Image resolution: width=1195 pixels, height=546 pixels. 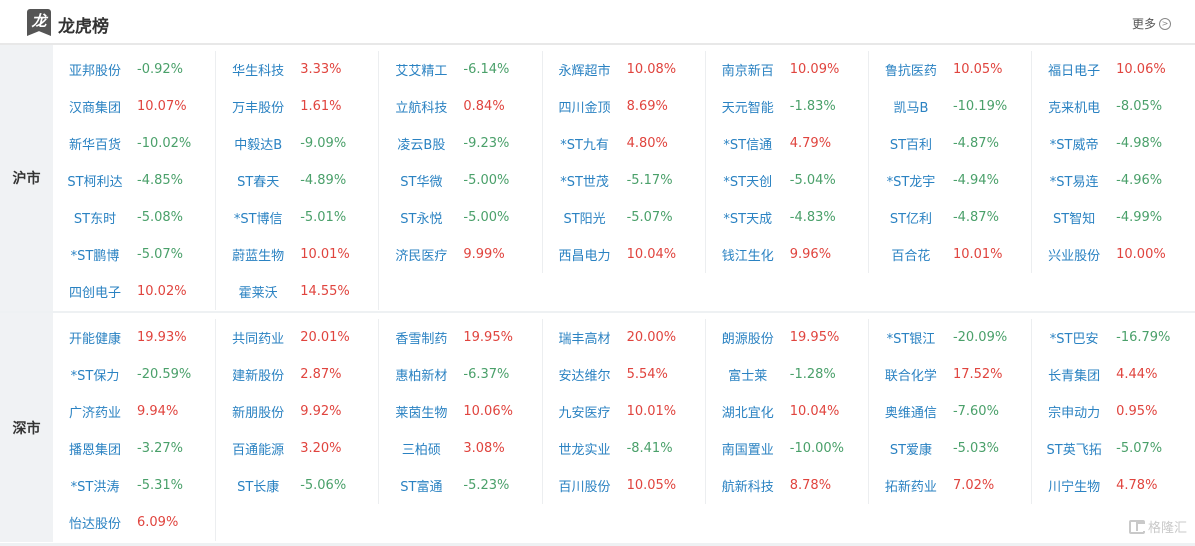 I want to click on stock-name: 川宁生物, so click(x=1074, y=485).